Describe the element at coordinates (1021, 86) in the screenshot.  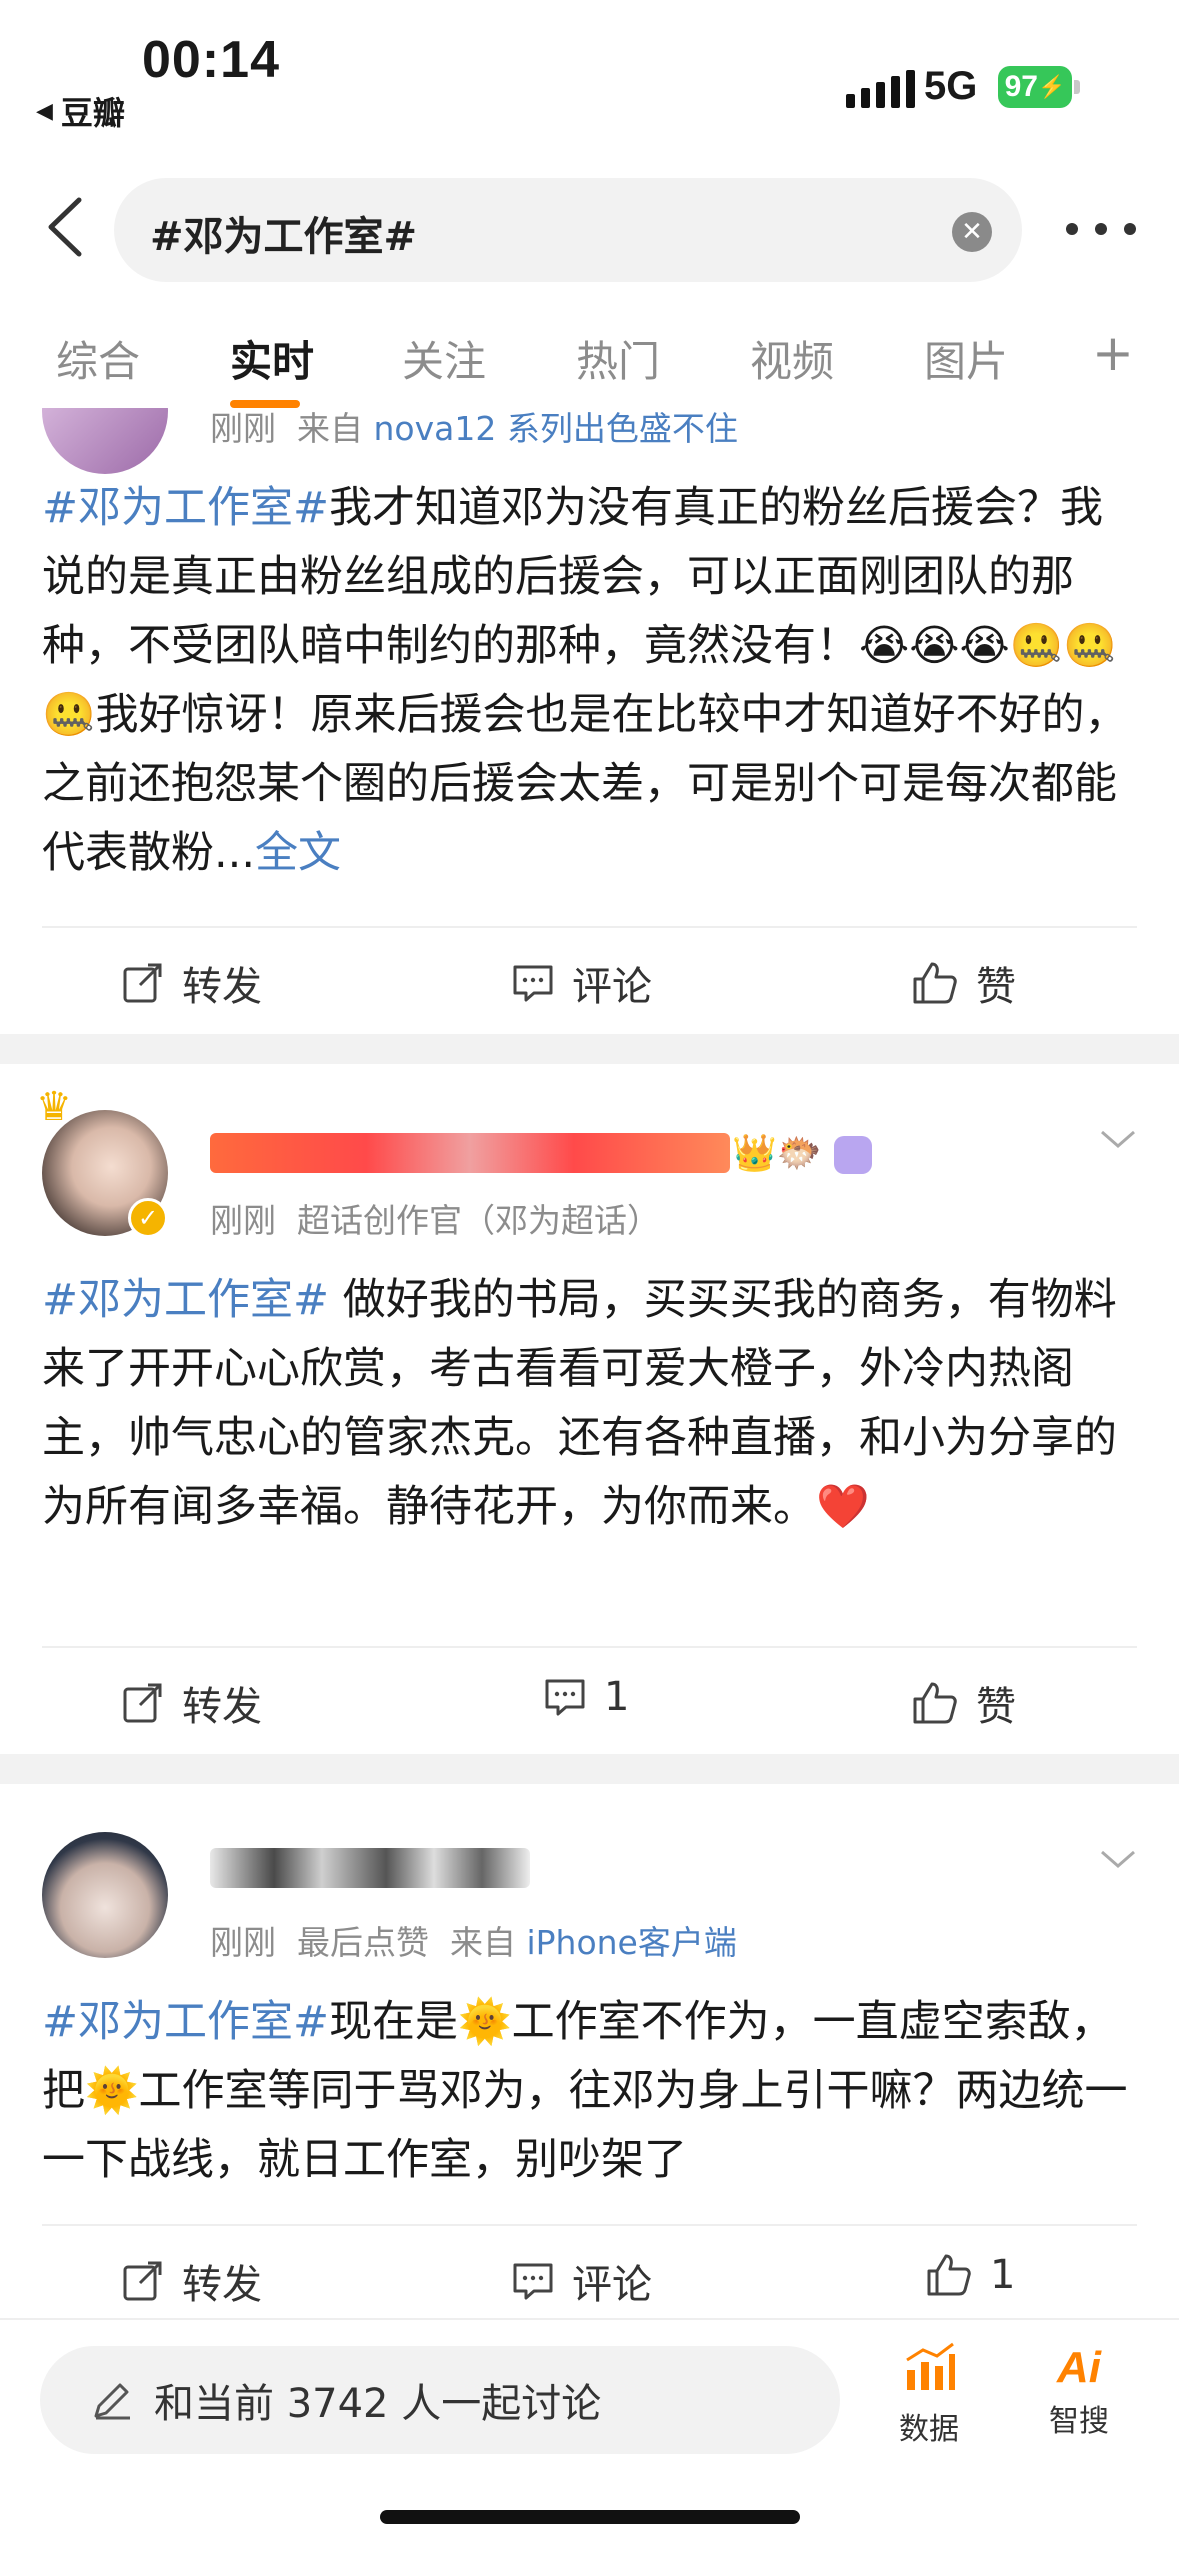
I see `battery-level: 97` at that location.